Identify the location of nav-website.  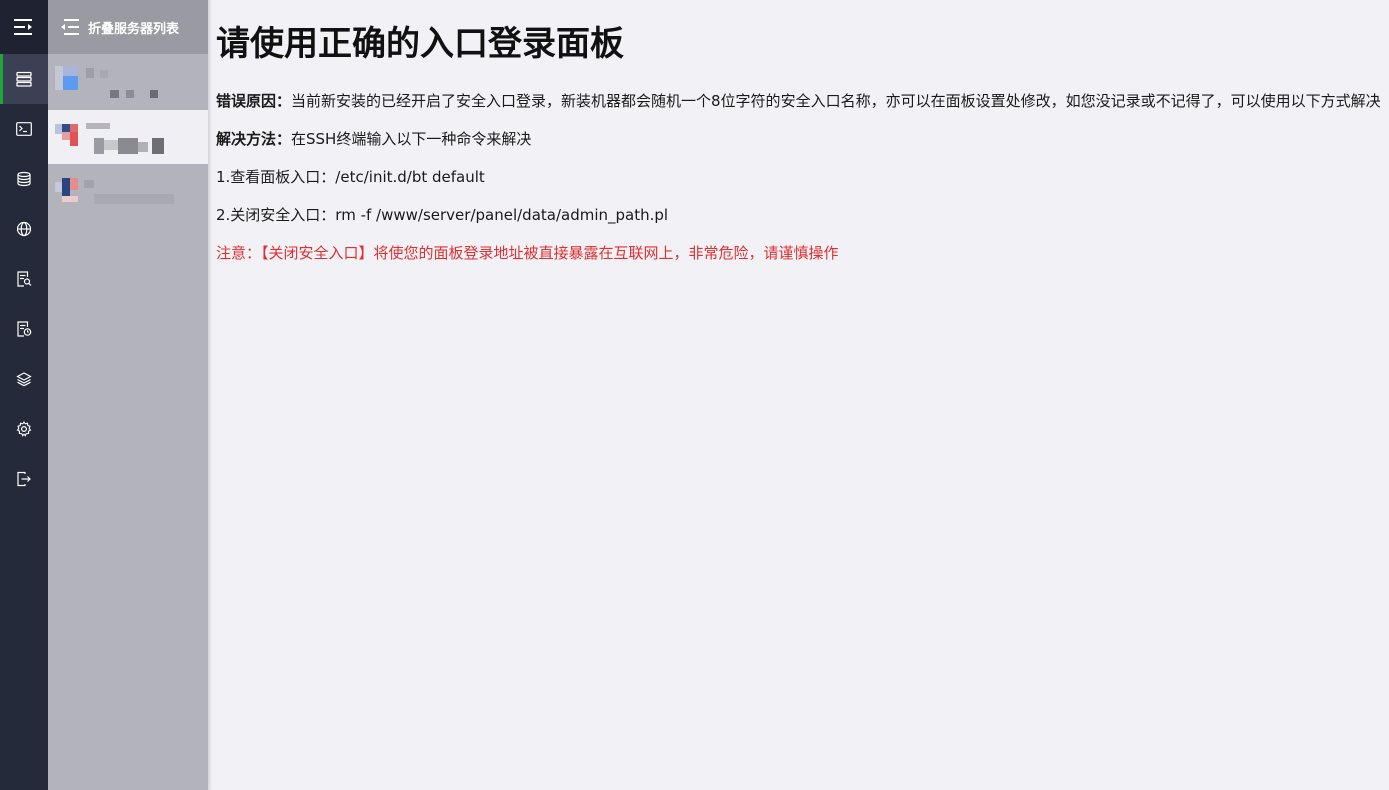
(24, 229).